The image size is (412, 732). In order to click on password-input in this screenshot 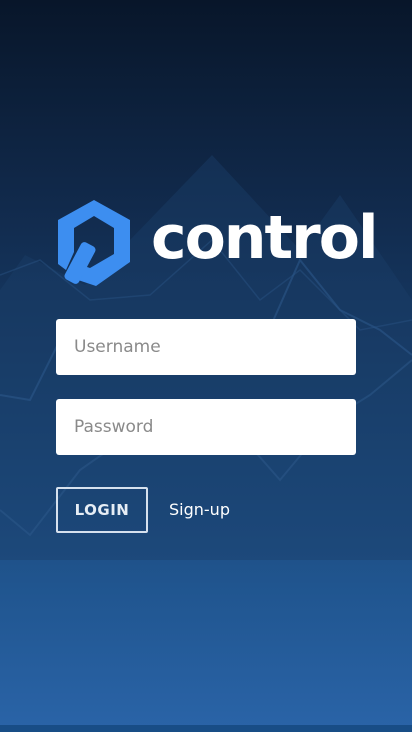, I will do `click(206, 427)`.